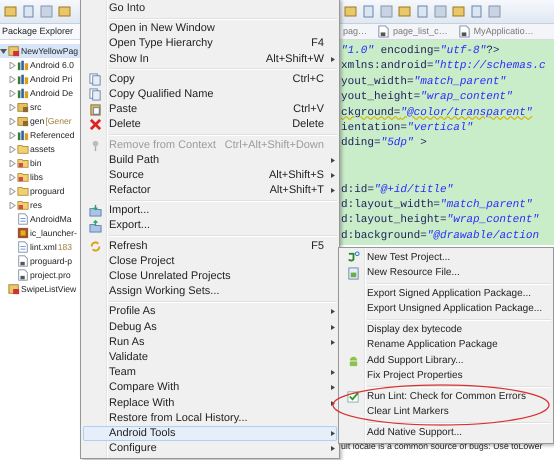 The image size is (554, 460). What do you see at coordinates (37, 121) in the screenshot?
I see `item-label: gen` at bounding box center [37, 121].